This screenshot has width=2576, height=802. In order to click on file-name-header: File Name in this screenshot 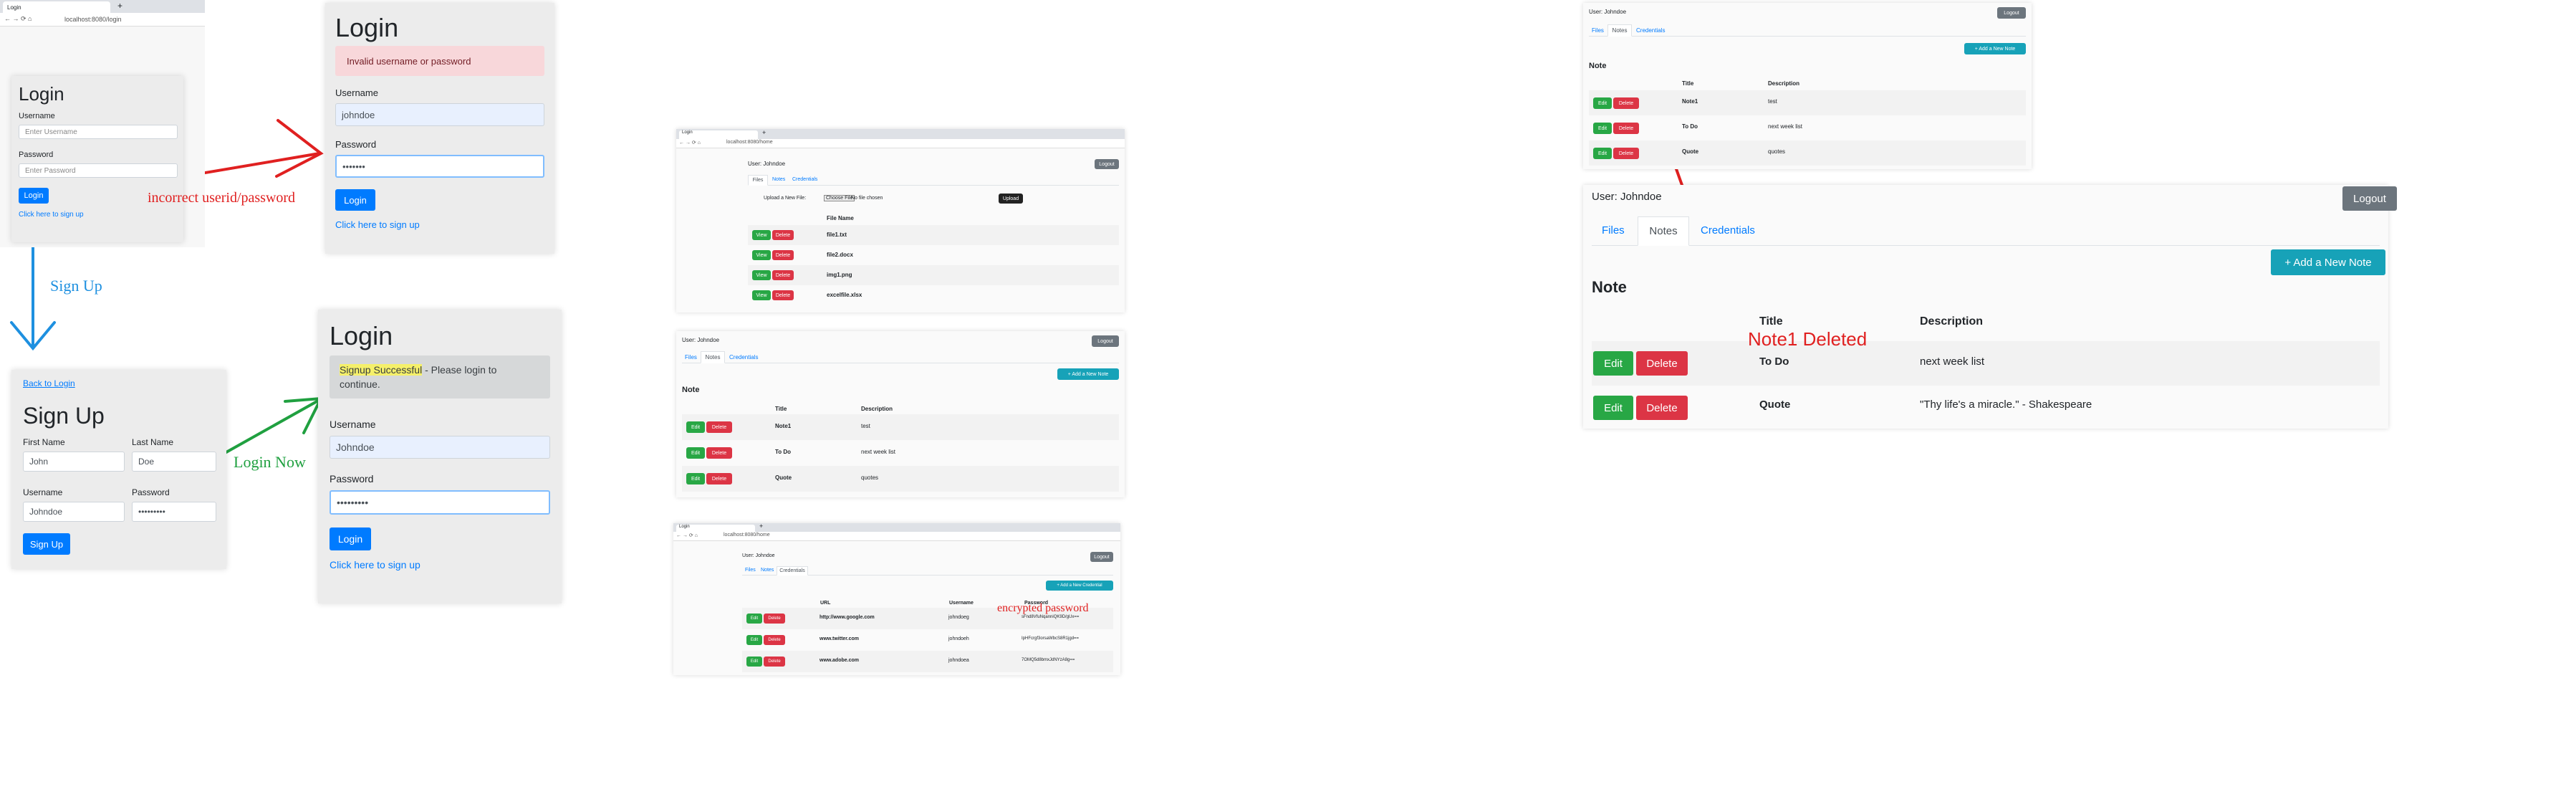, I will do `click(840, 218)`.